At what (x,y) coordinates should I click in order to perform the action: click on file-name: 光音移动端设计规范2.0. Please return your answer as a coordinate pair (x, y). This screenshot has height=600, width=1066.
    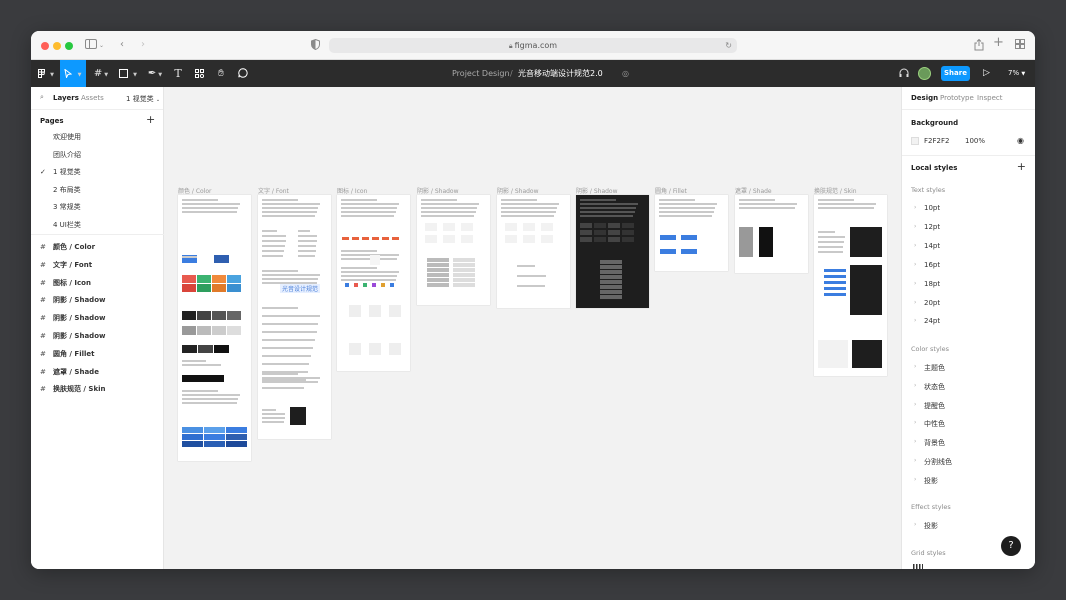
    Looking at the image, I should click on (560, 73).